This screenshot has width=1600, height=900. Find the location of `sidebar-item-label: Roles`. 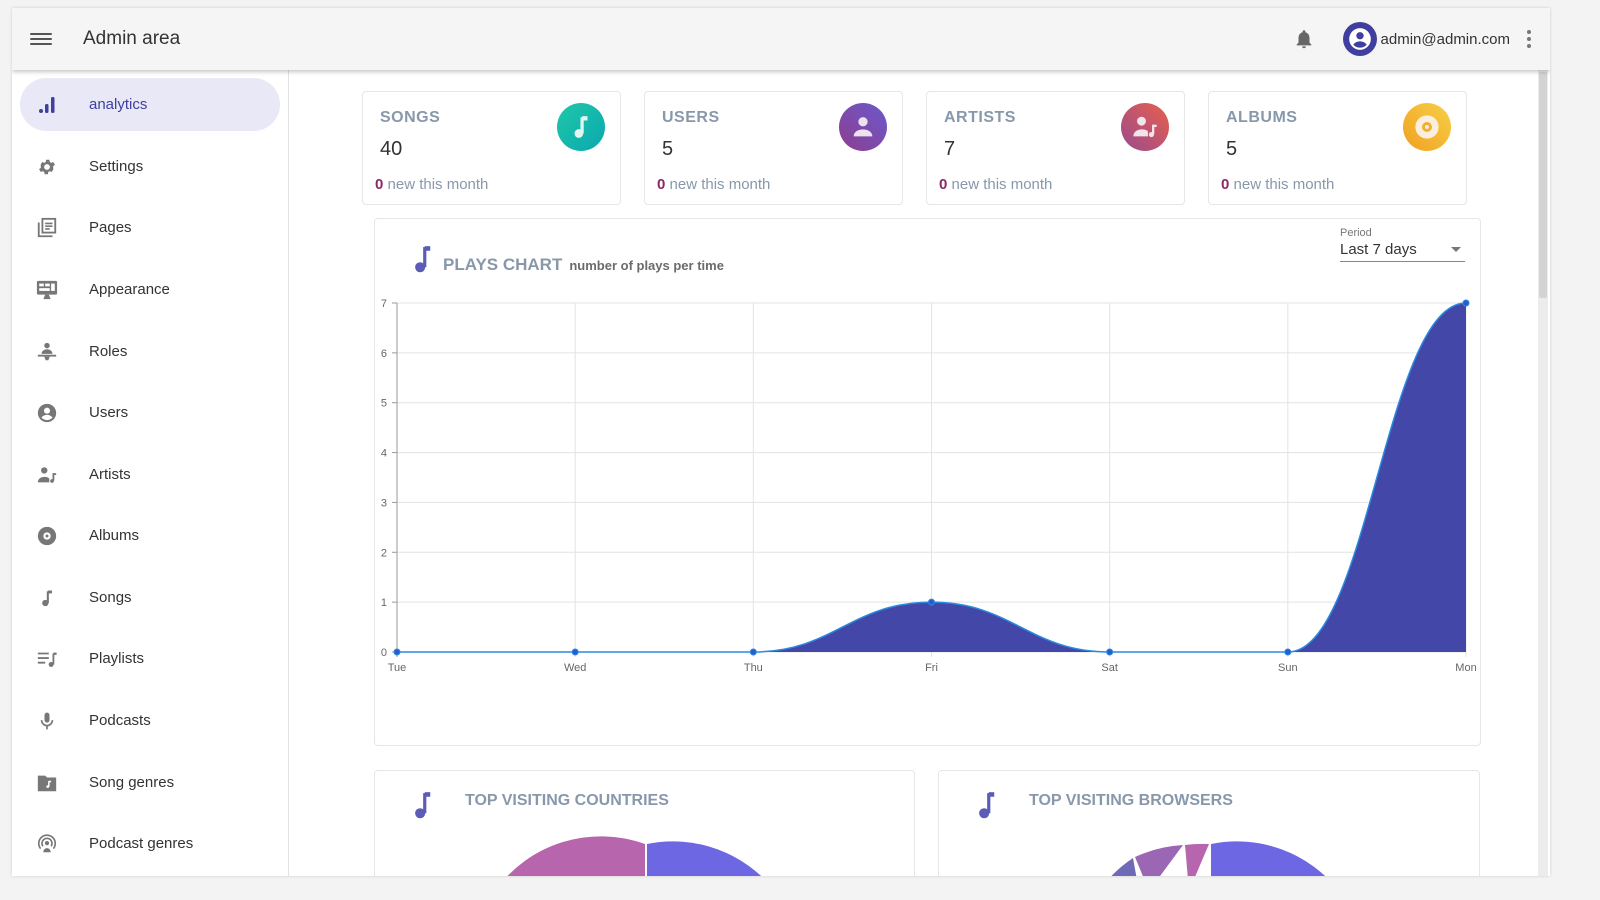

sidebar-item-label: Roles is located at coordinates (108, 351).